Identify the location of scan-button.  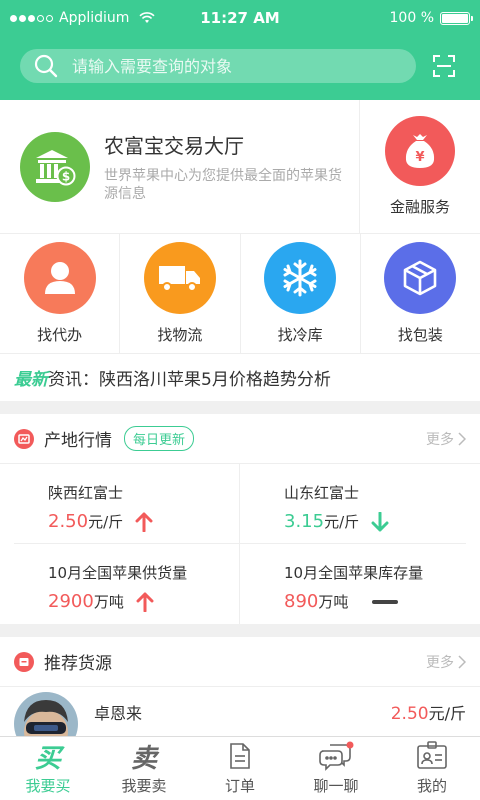
(444, 66).